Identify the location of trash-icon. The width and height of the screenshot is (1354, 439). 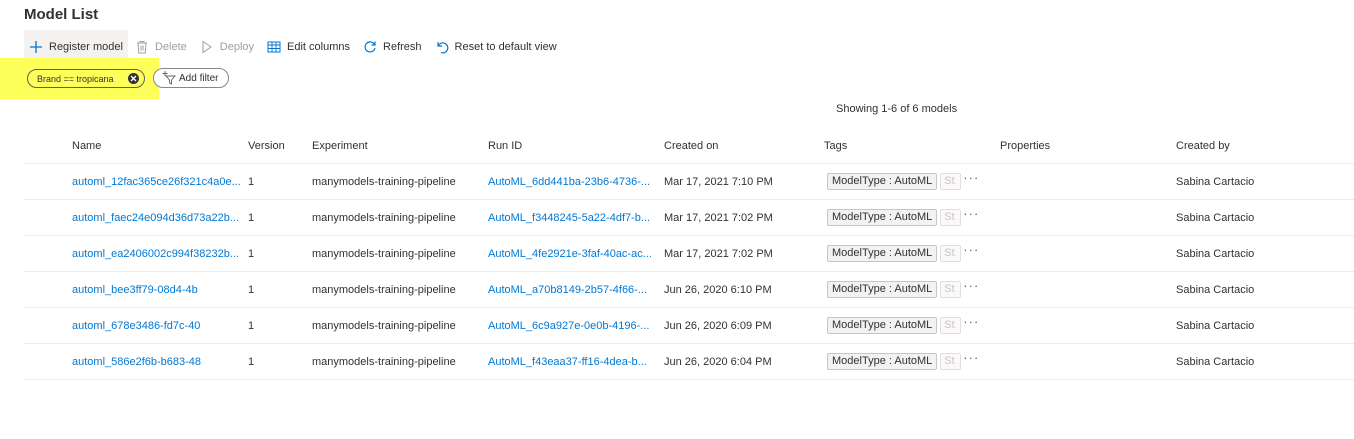
(142, 47).